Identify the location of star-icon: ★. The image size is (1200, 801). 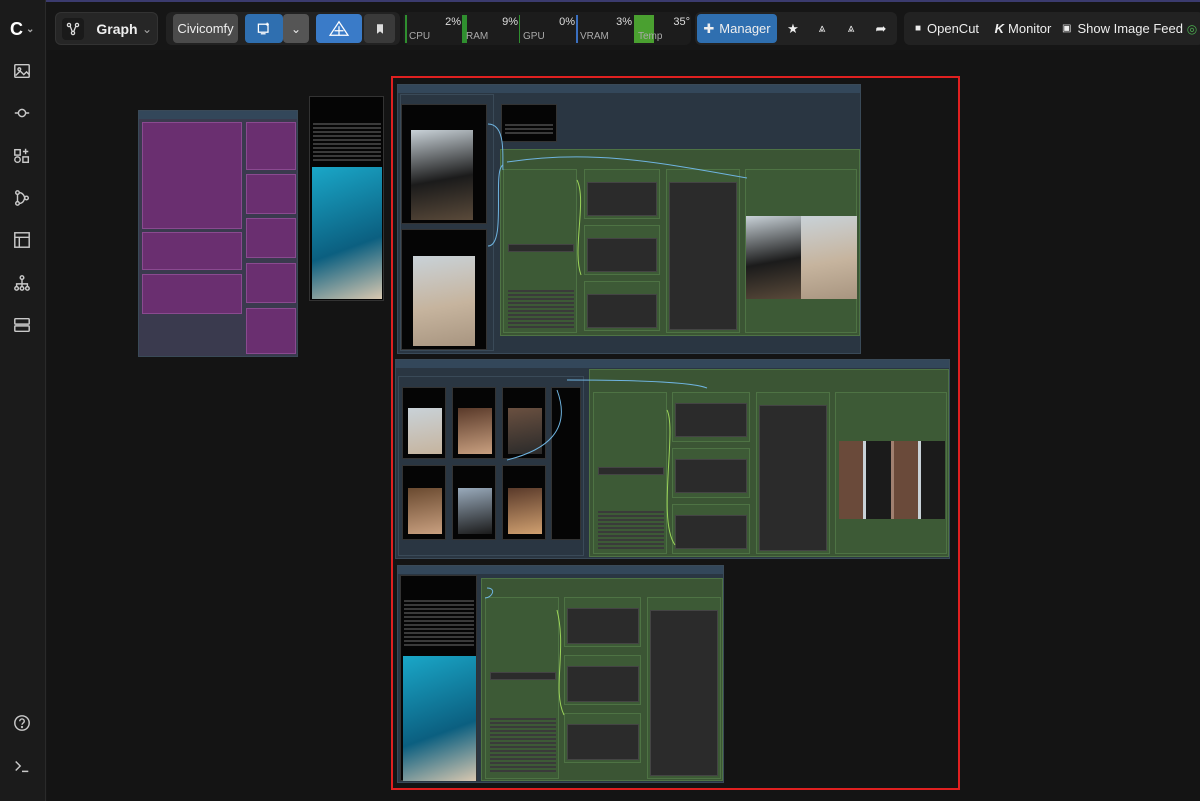
(793, 28).